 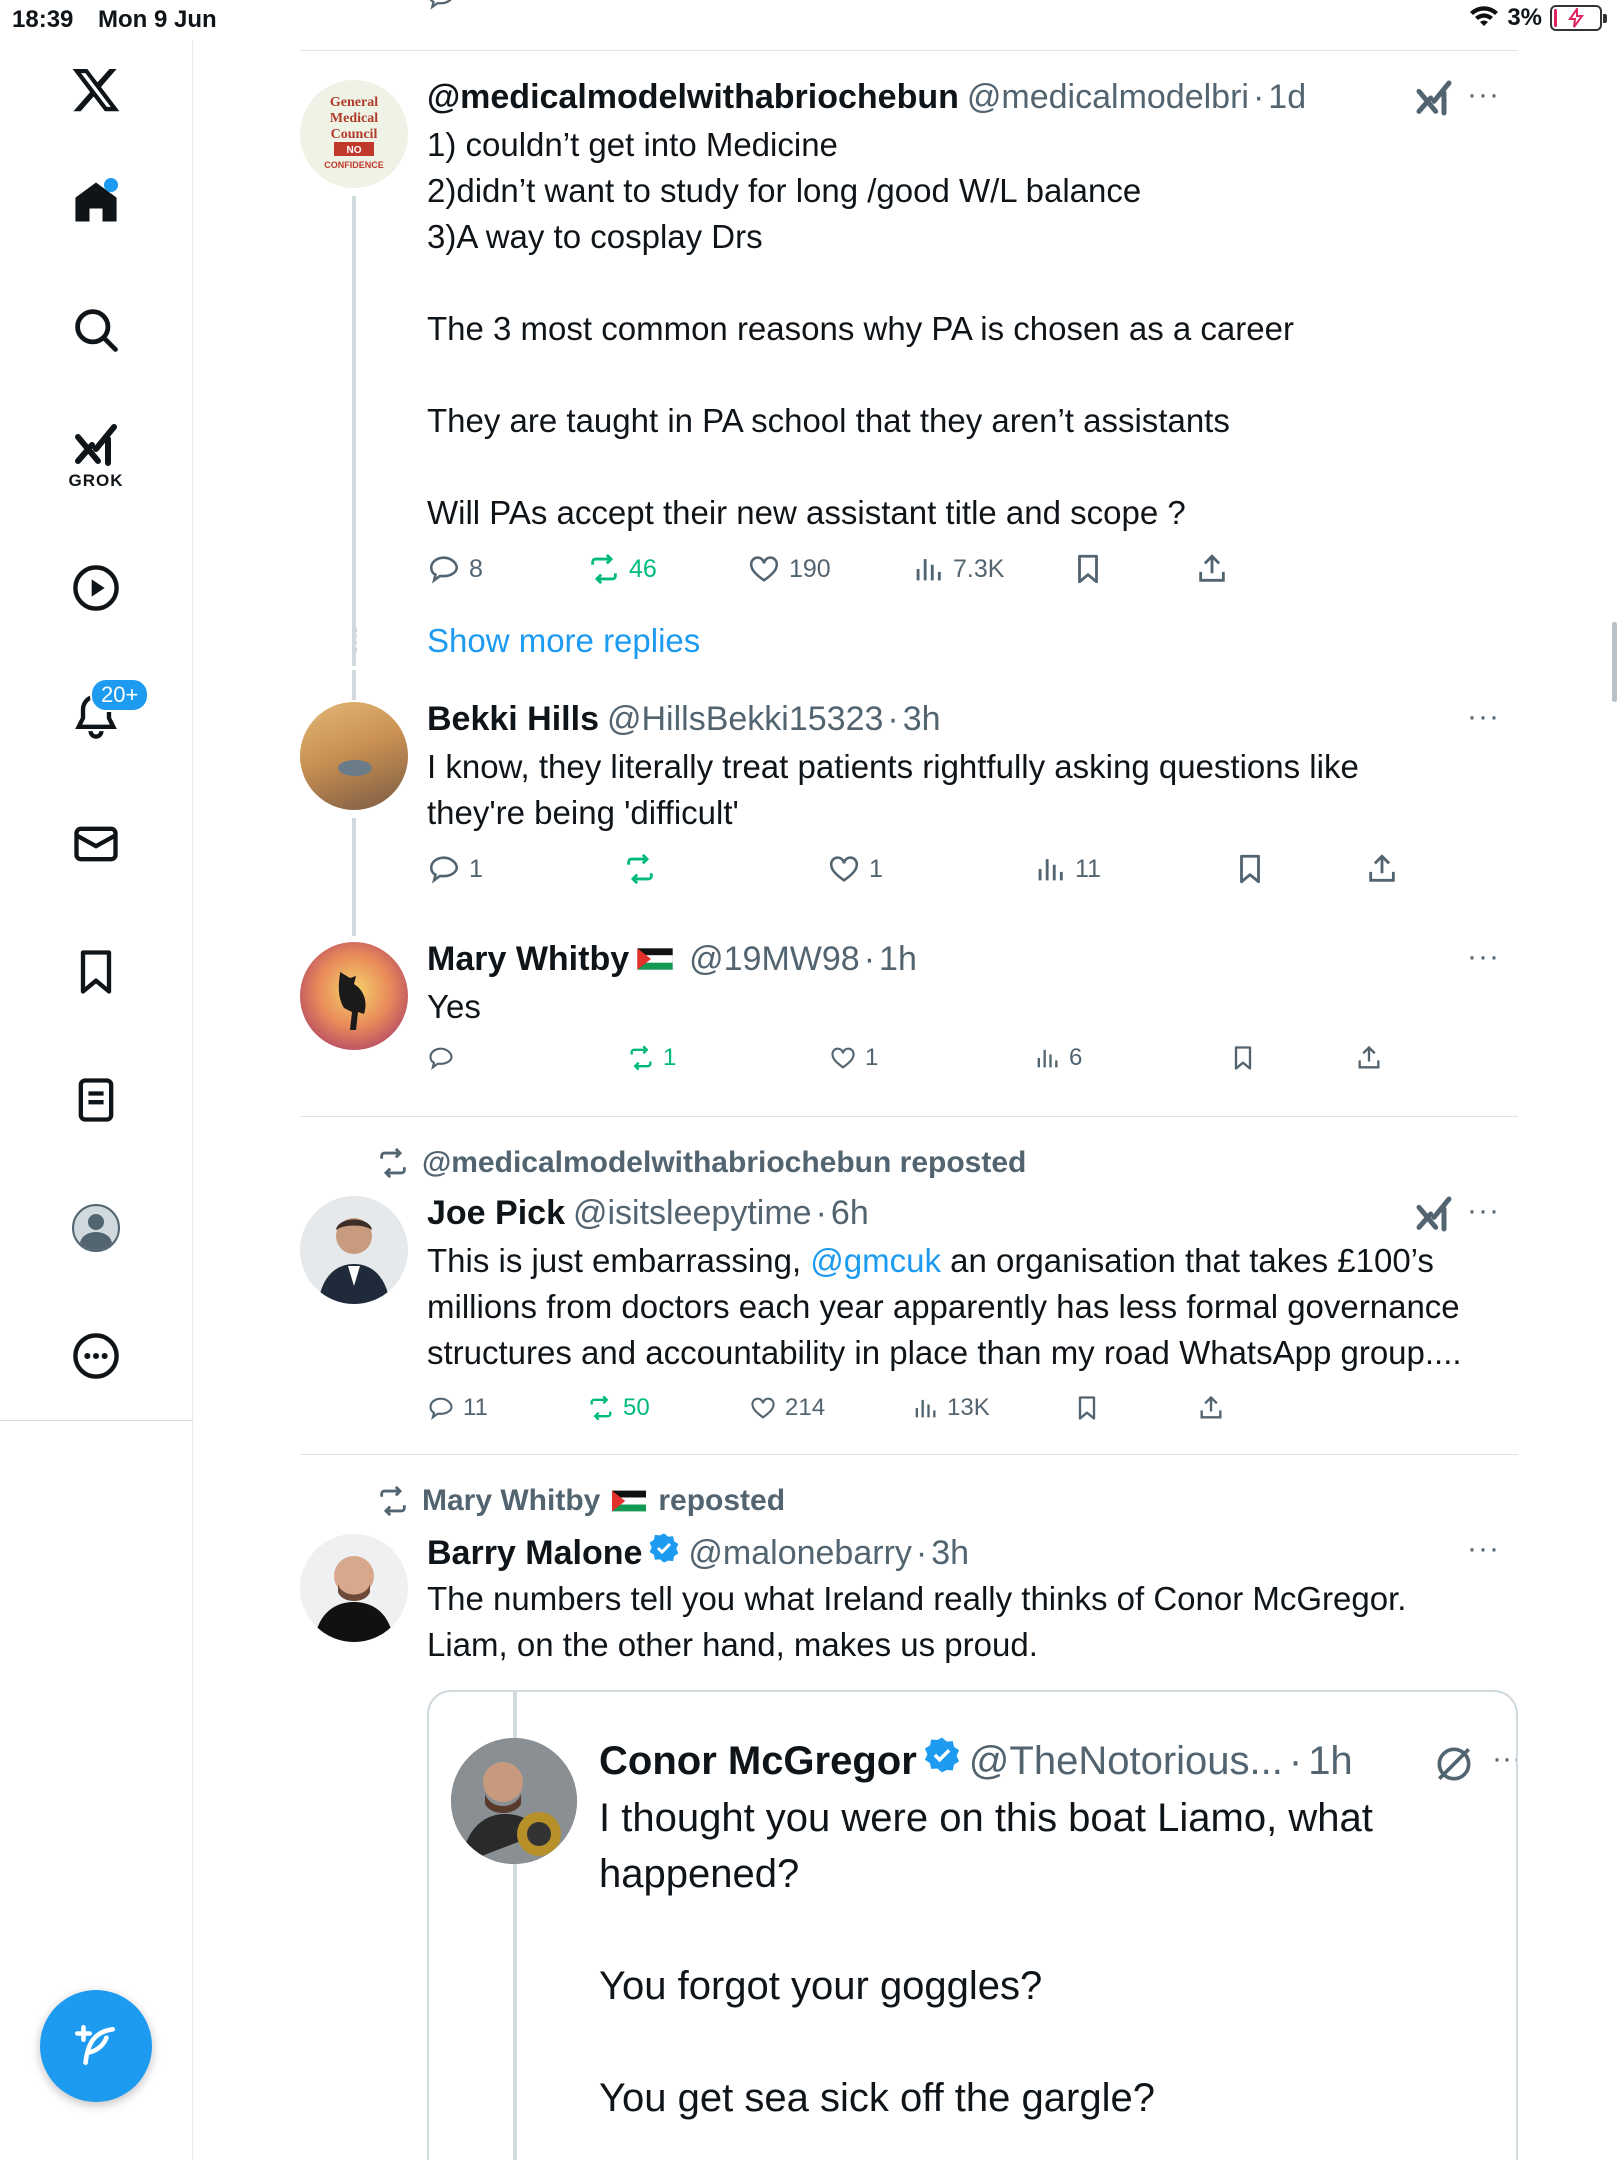 I want to click on more-circle-icon, so click(x=96, y=1356).